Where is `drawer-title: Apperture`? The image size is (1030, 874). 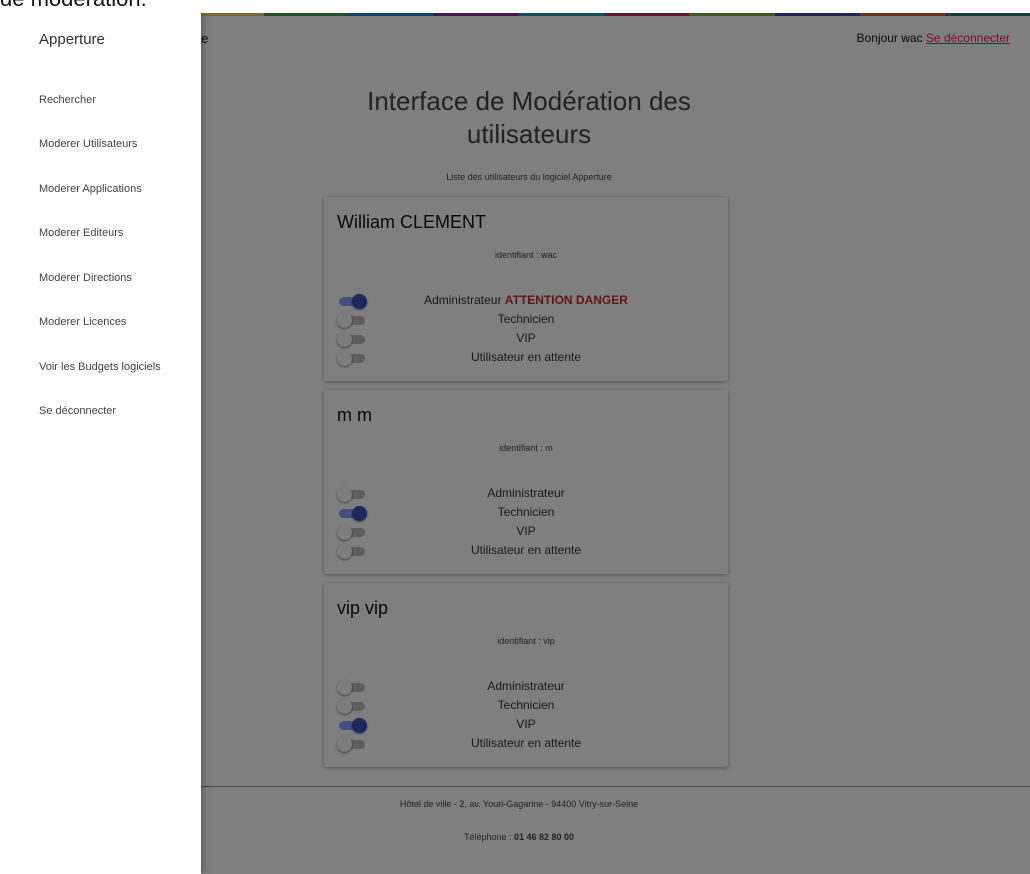
drawer-title: Apperture is located at coordinates (72, 39).